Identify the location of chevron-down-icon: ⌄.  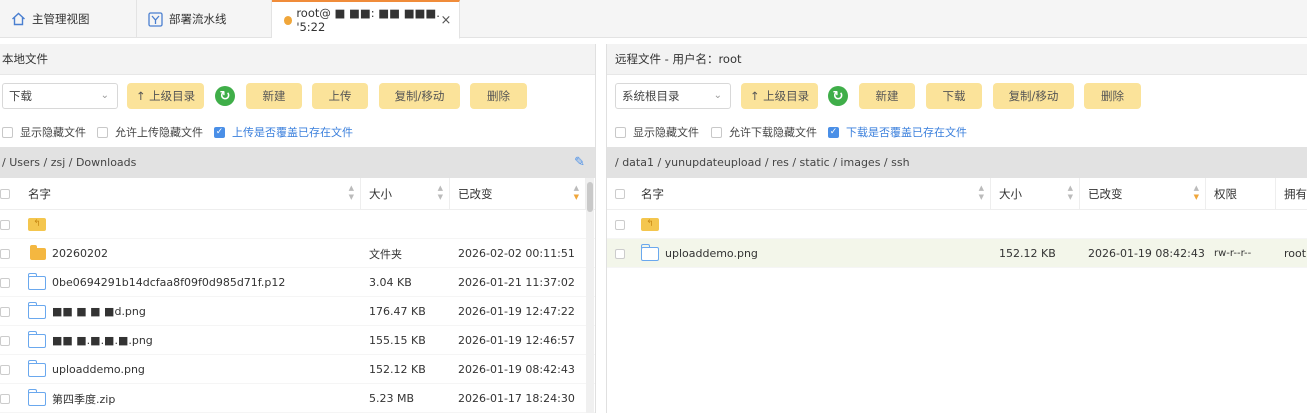
(104, 95).